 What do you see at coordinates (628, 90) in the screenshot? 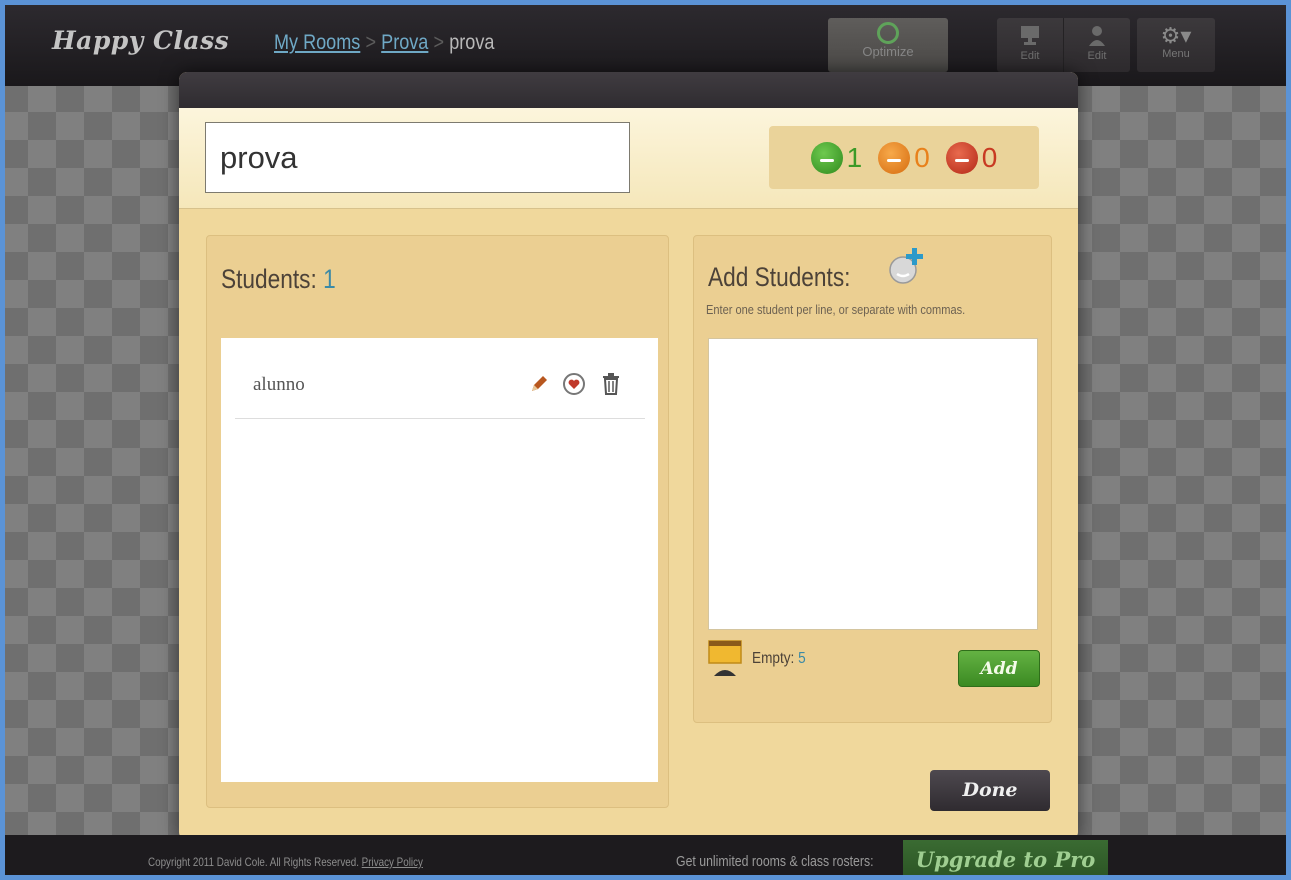
I see `modal-header` at bounding box center [628, 90].